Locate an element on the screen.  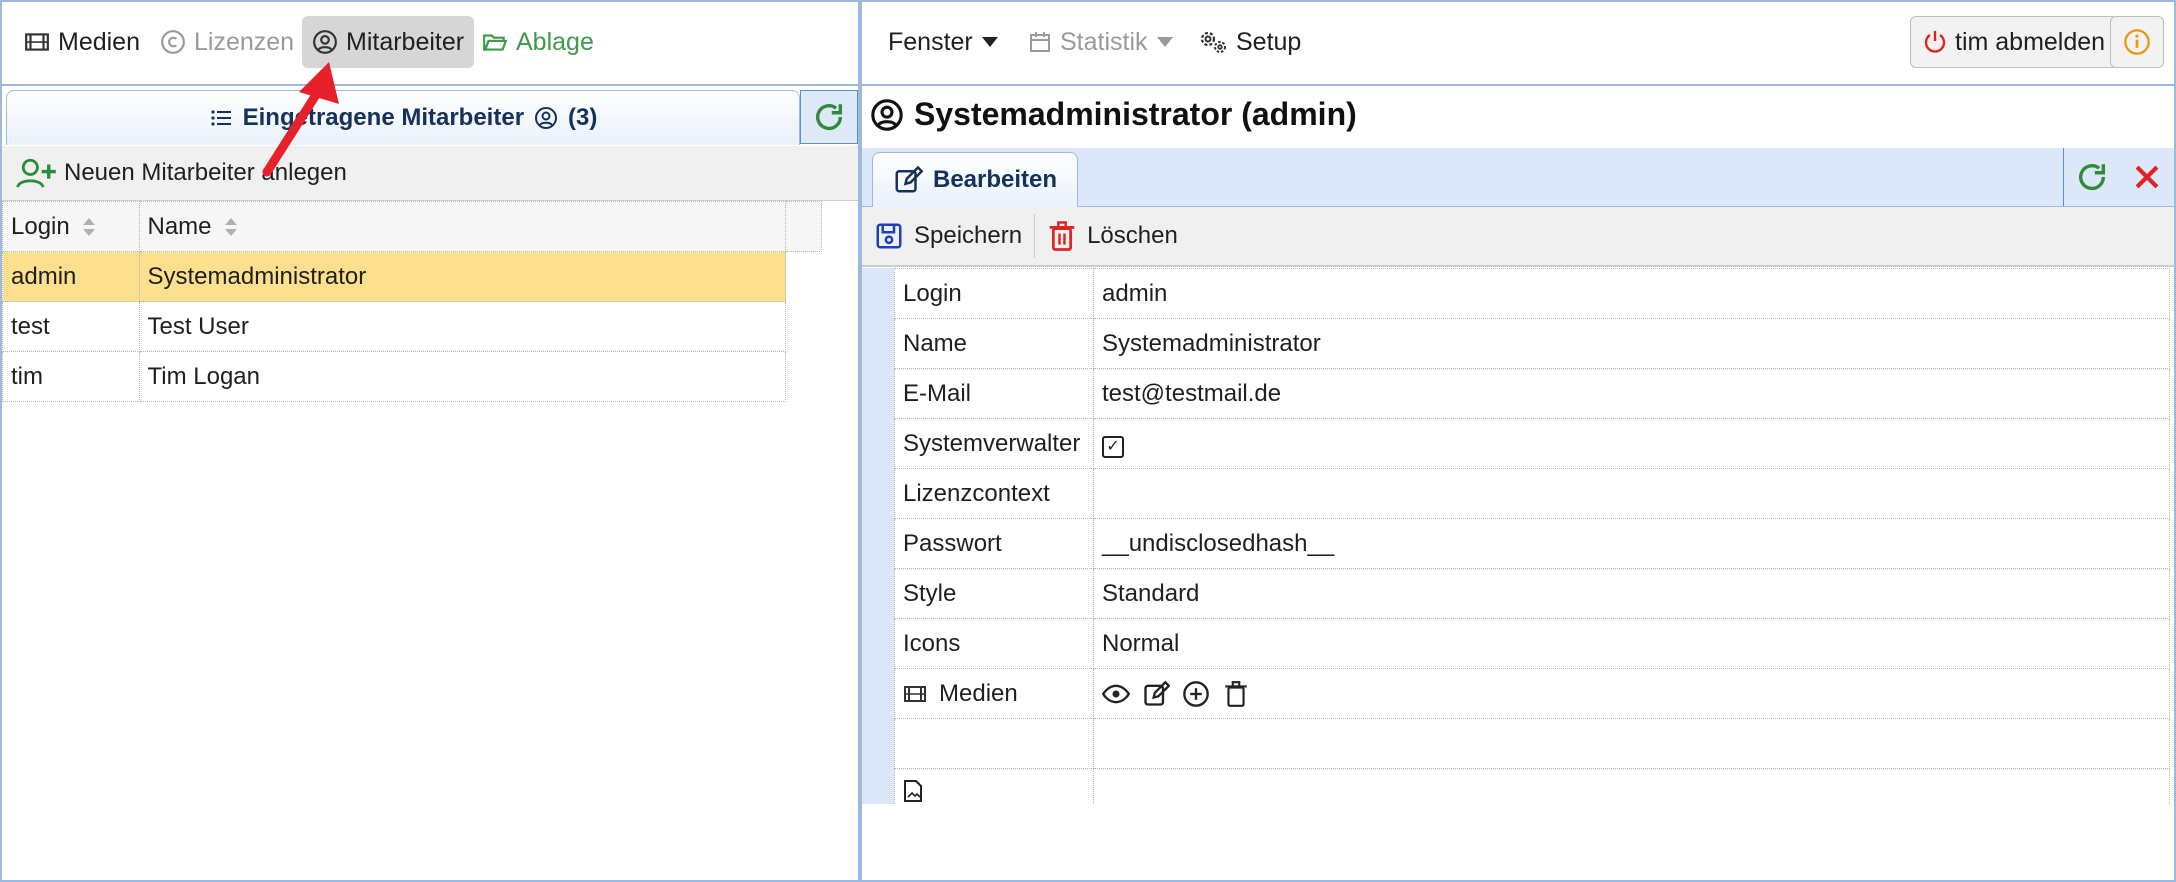
table-row: tim Tim Logan is located at coordinates (412, 376).